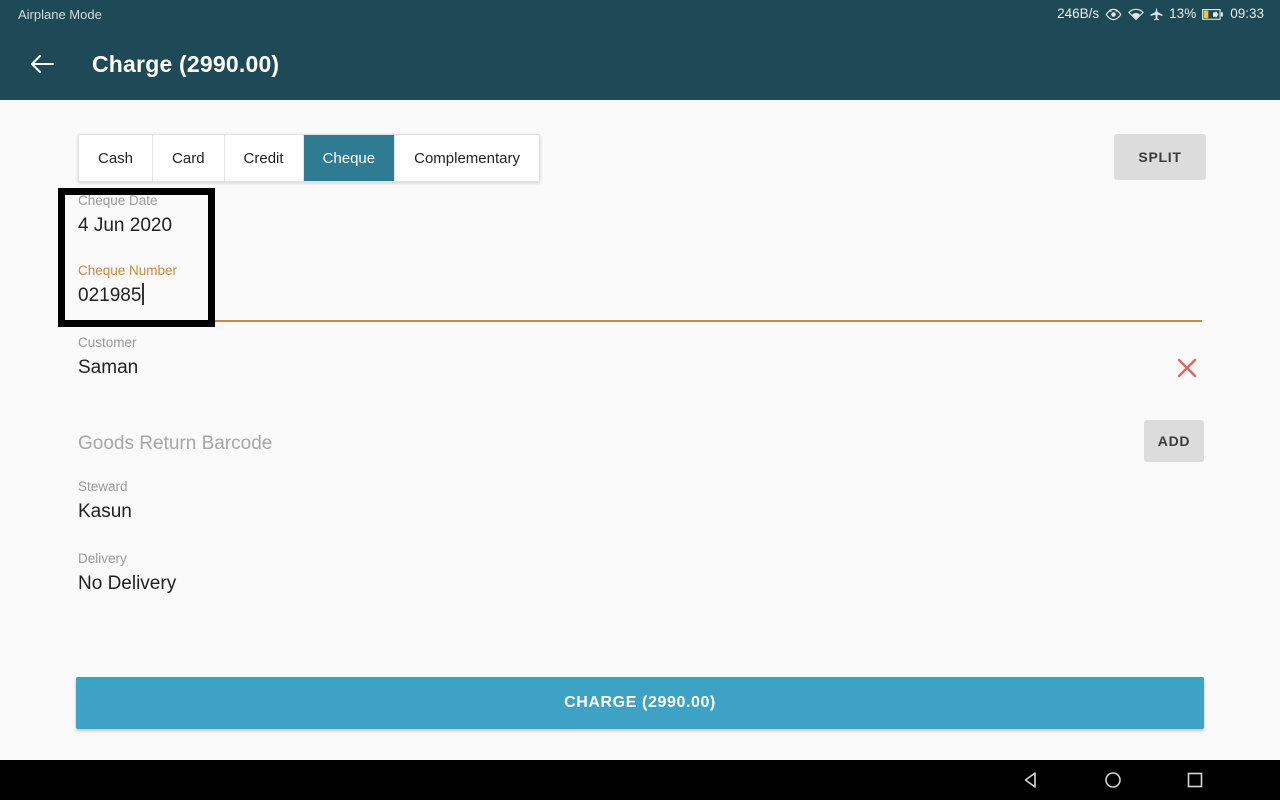 The image size is (1280, 800). Describe the element at coordinates (640, 64) in the screenshot. I see `app-bar: Charge (2990.00)` at that location.